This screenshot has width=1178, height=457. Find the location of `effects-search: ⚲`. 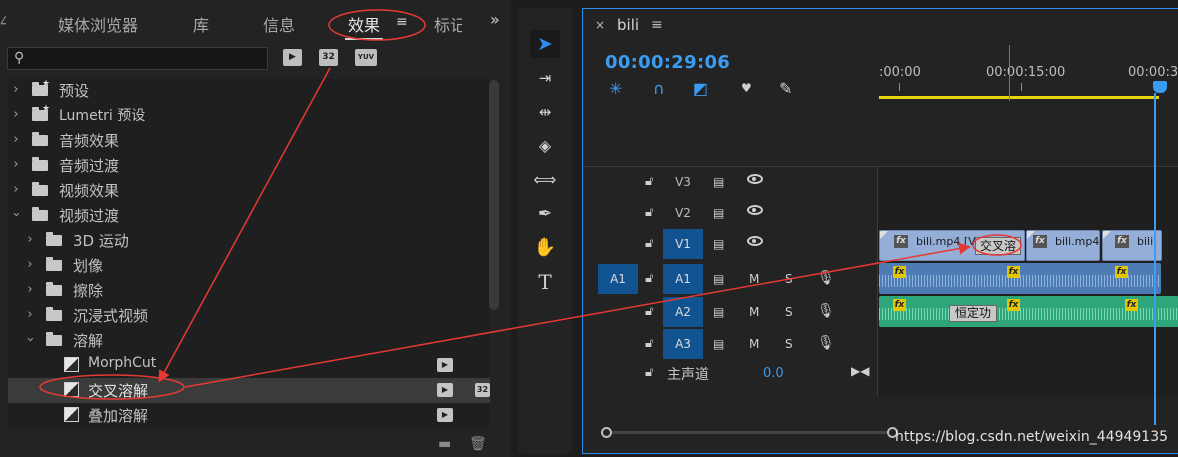

effects-search: ⚲ is located at coordinates (137, 58).